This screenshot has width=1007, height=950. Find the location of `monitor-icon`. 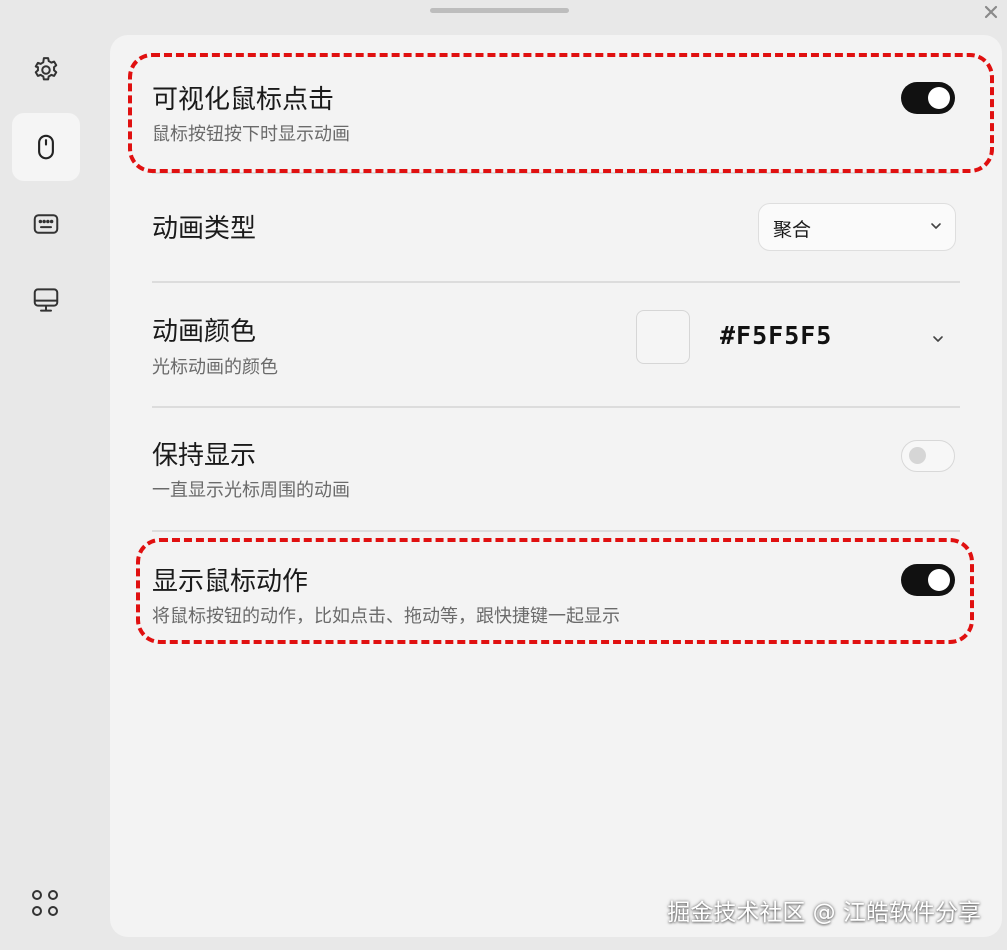

monitor-icon is located at coordinates (46, 300).